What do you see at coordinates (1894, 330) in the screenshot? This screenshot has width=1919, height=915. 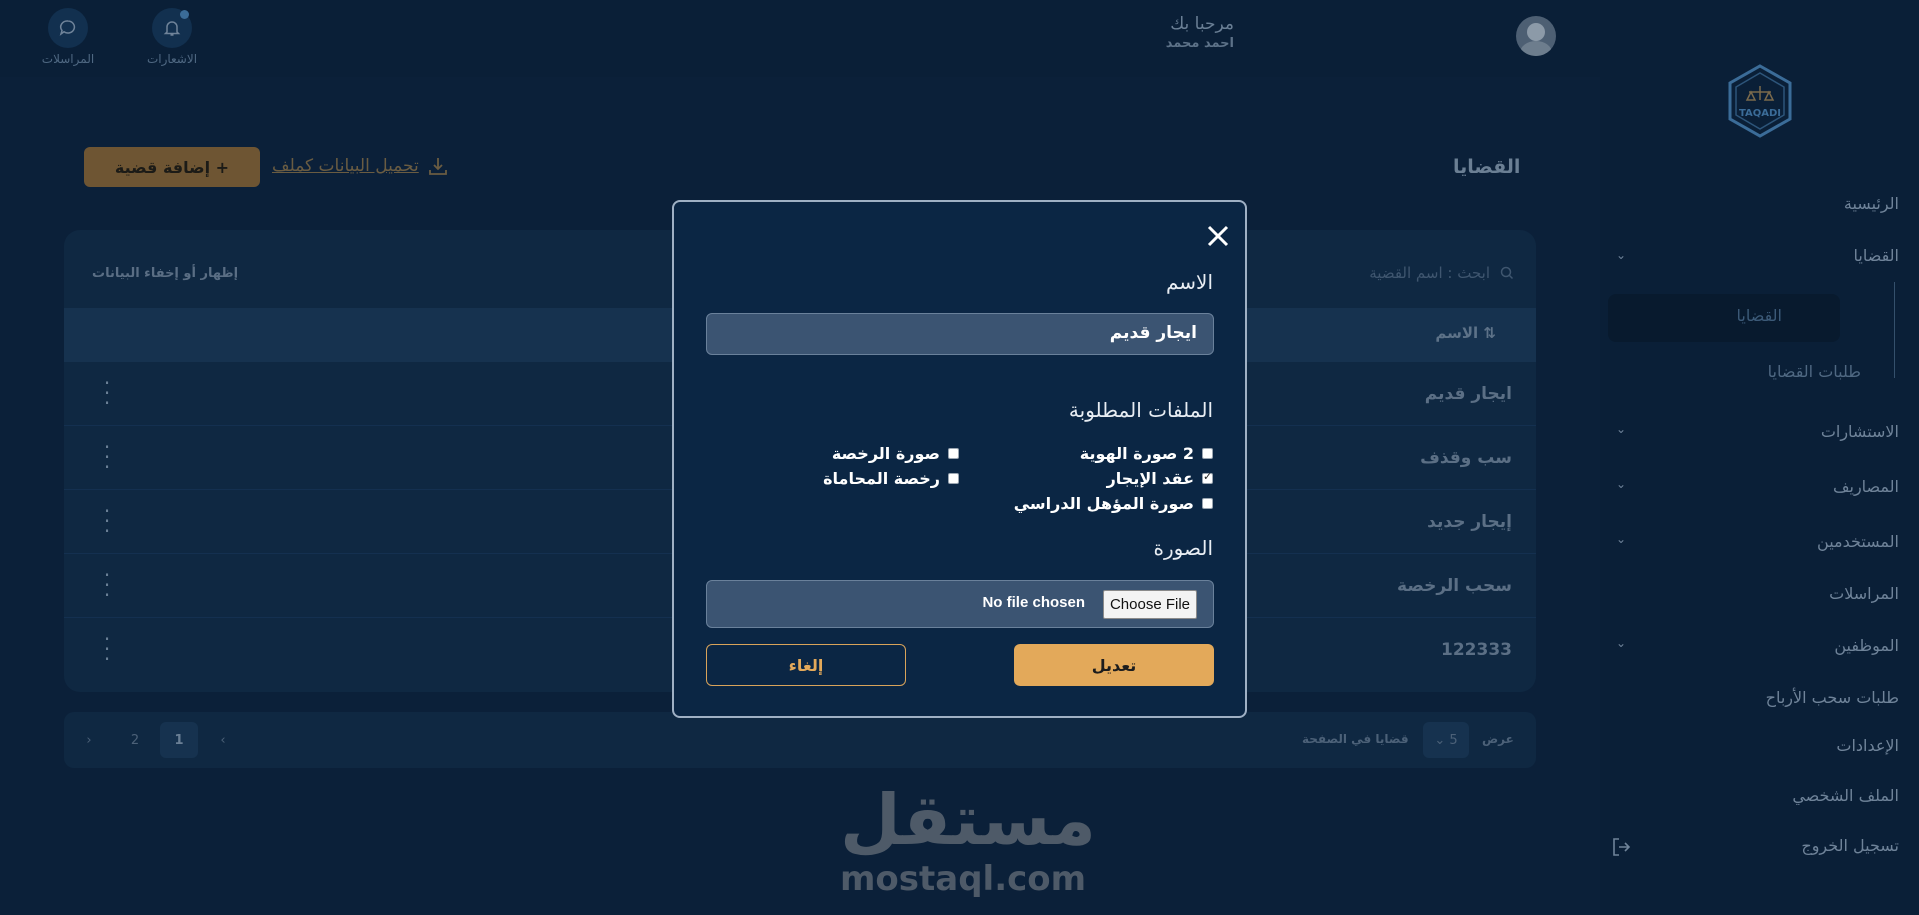 I see `submenu-line` at bounding box center [1894, 330].